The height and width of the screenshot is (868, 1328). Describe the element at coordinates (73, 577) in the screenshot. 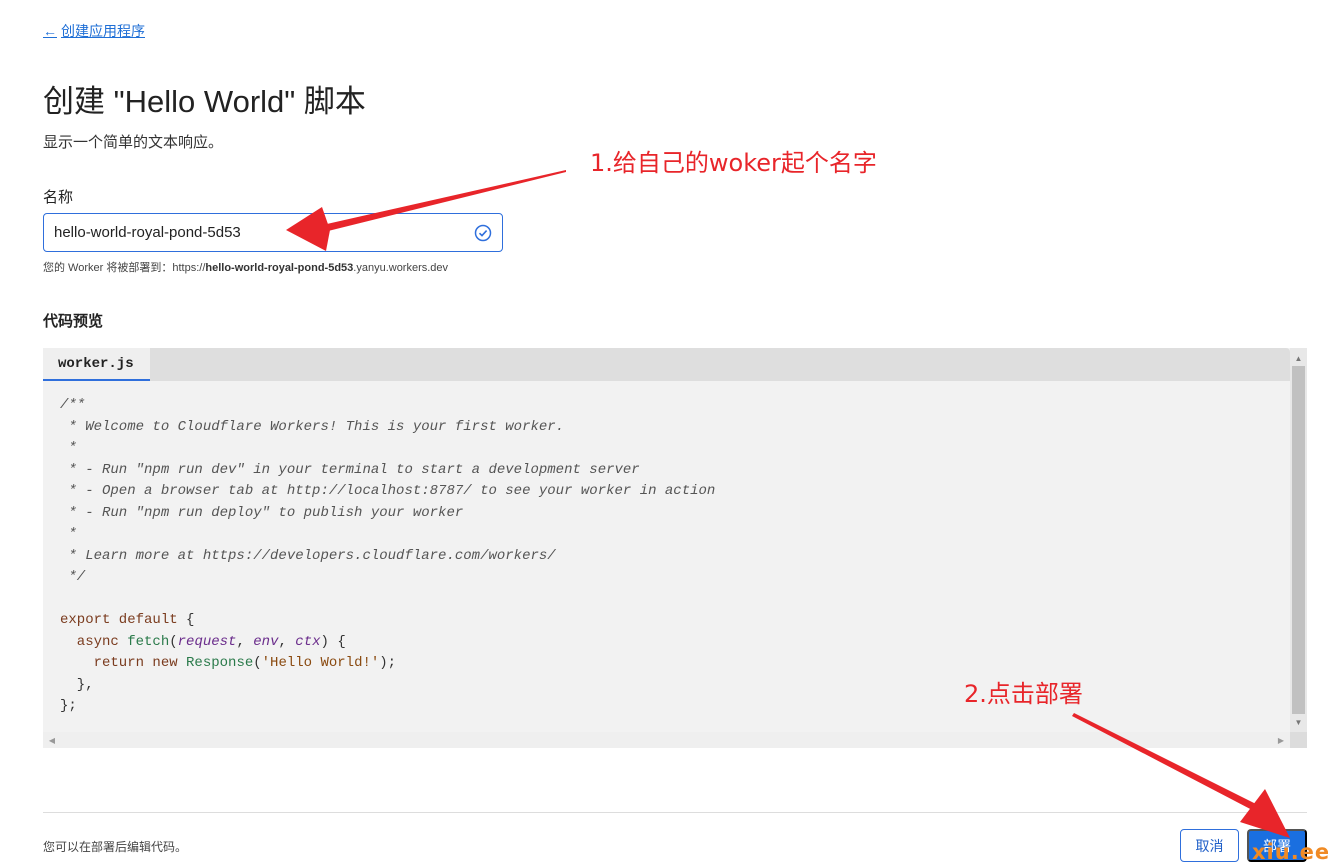

I see `code-line: */` at that location.